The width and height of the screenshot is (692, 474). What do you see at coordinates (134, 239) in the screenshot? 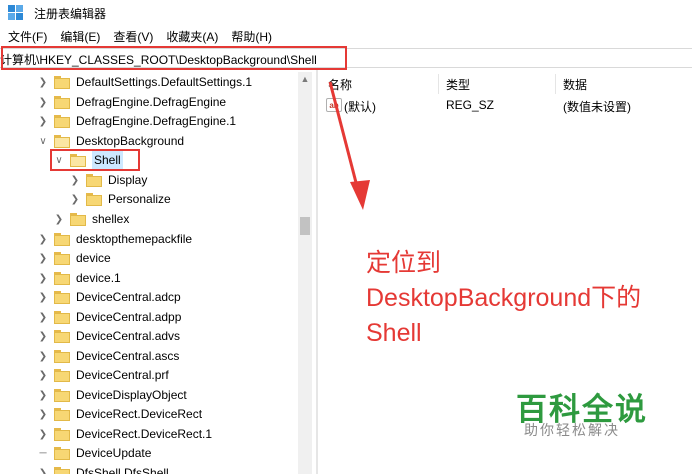
I see `tree-item-label: desktopthemepackfile` at bounding box center [134, 239].